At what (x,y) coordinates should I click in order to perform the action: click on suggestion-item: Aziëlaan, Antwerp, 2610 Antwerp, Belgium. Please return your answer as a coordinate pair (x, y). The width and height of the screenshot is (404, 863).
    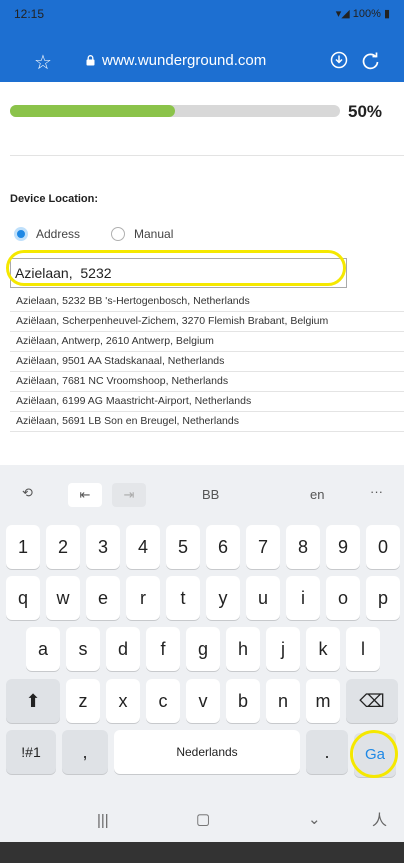
    Looking at the image, I should click on (207, 342).